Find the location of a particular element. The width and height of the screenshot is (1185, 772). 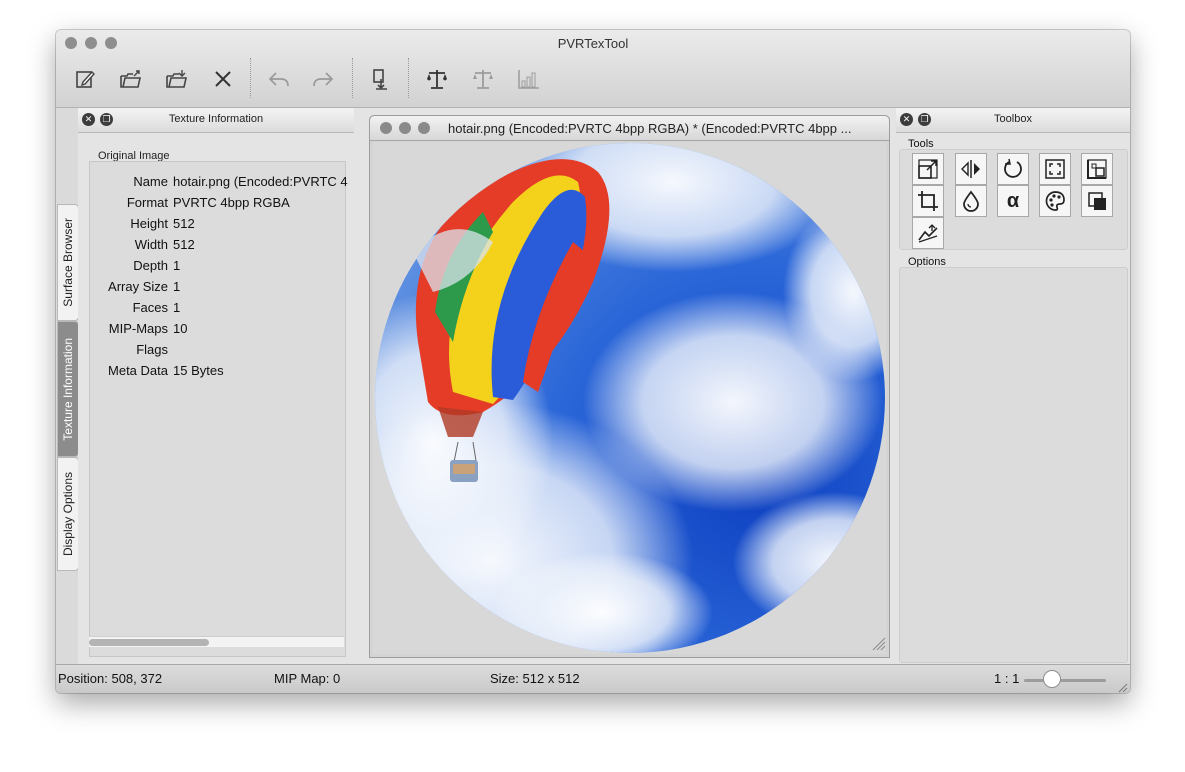

tab-surface-browser: Surface Browser is located at coordinates (68, 262).